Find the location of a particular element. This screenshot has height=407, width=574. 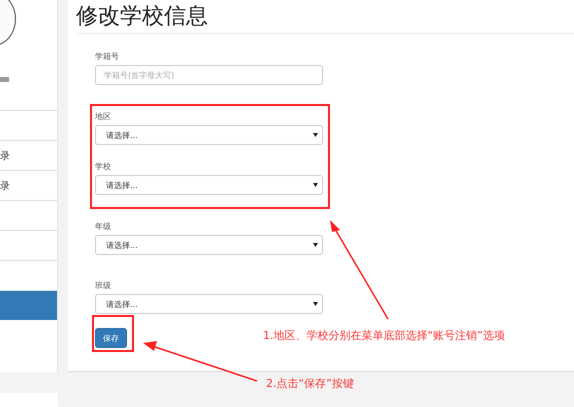

save-button: 保存 is located at coordinates (111, 338).